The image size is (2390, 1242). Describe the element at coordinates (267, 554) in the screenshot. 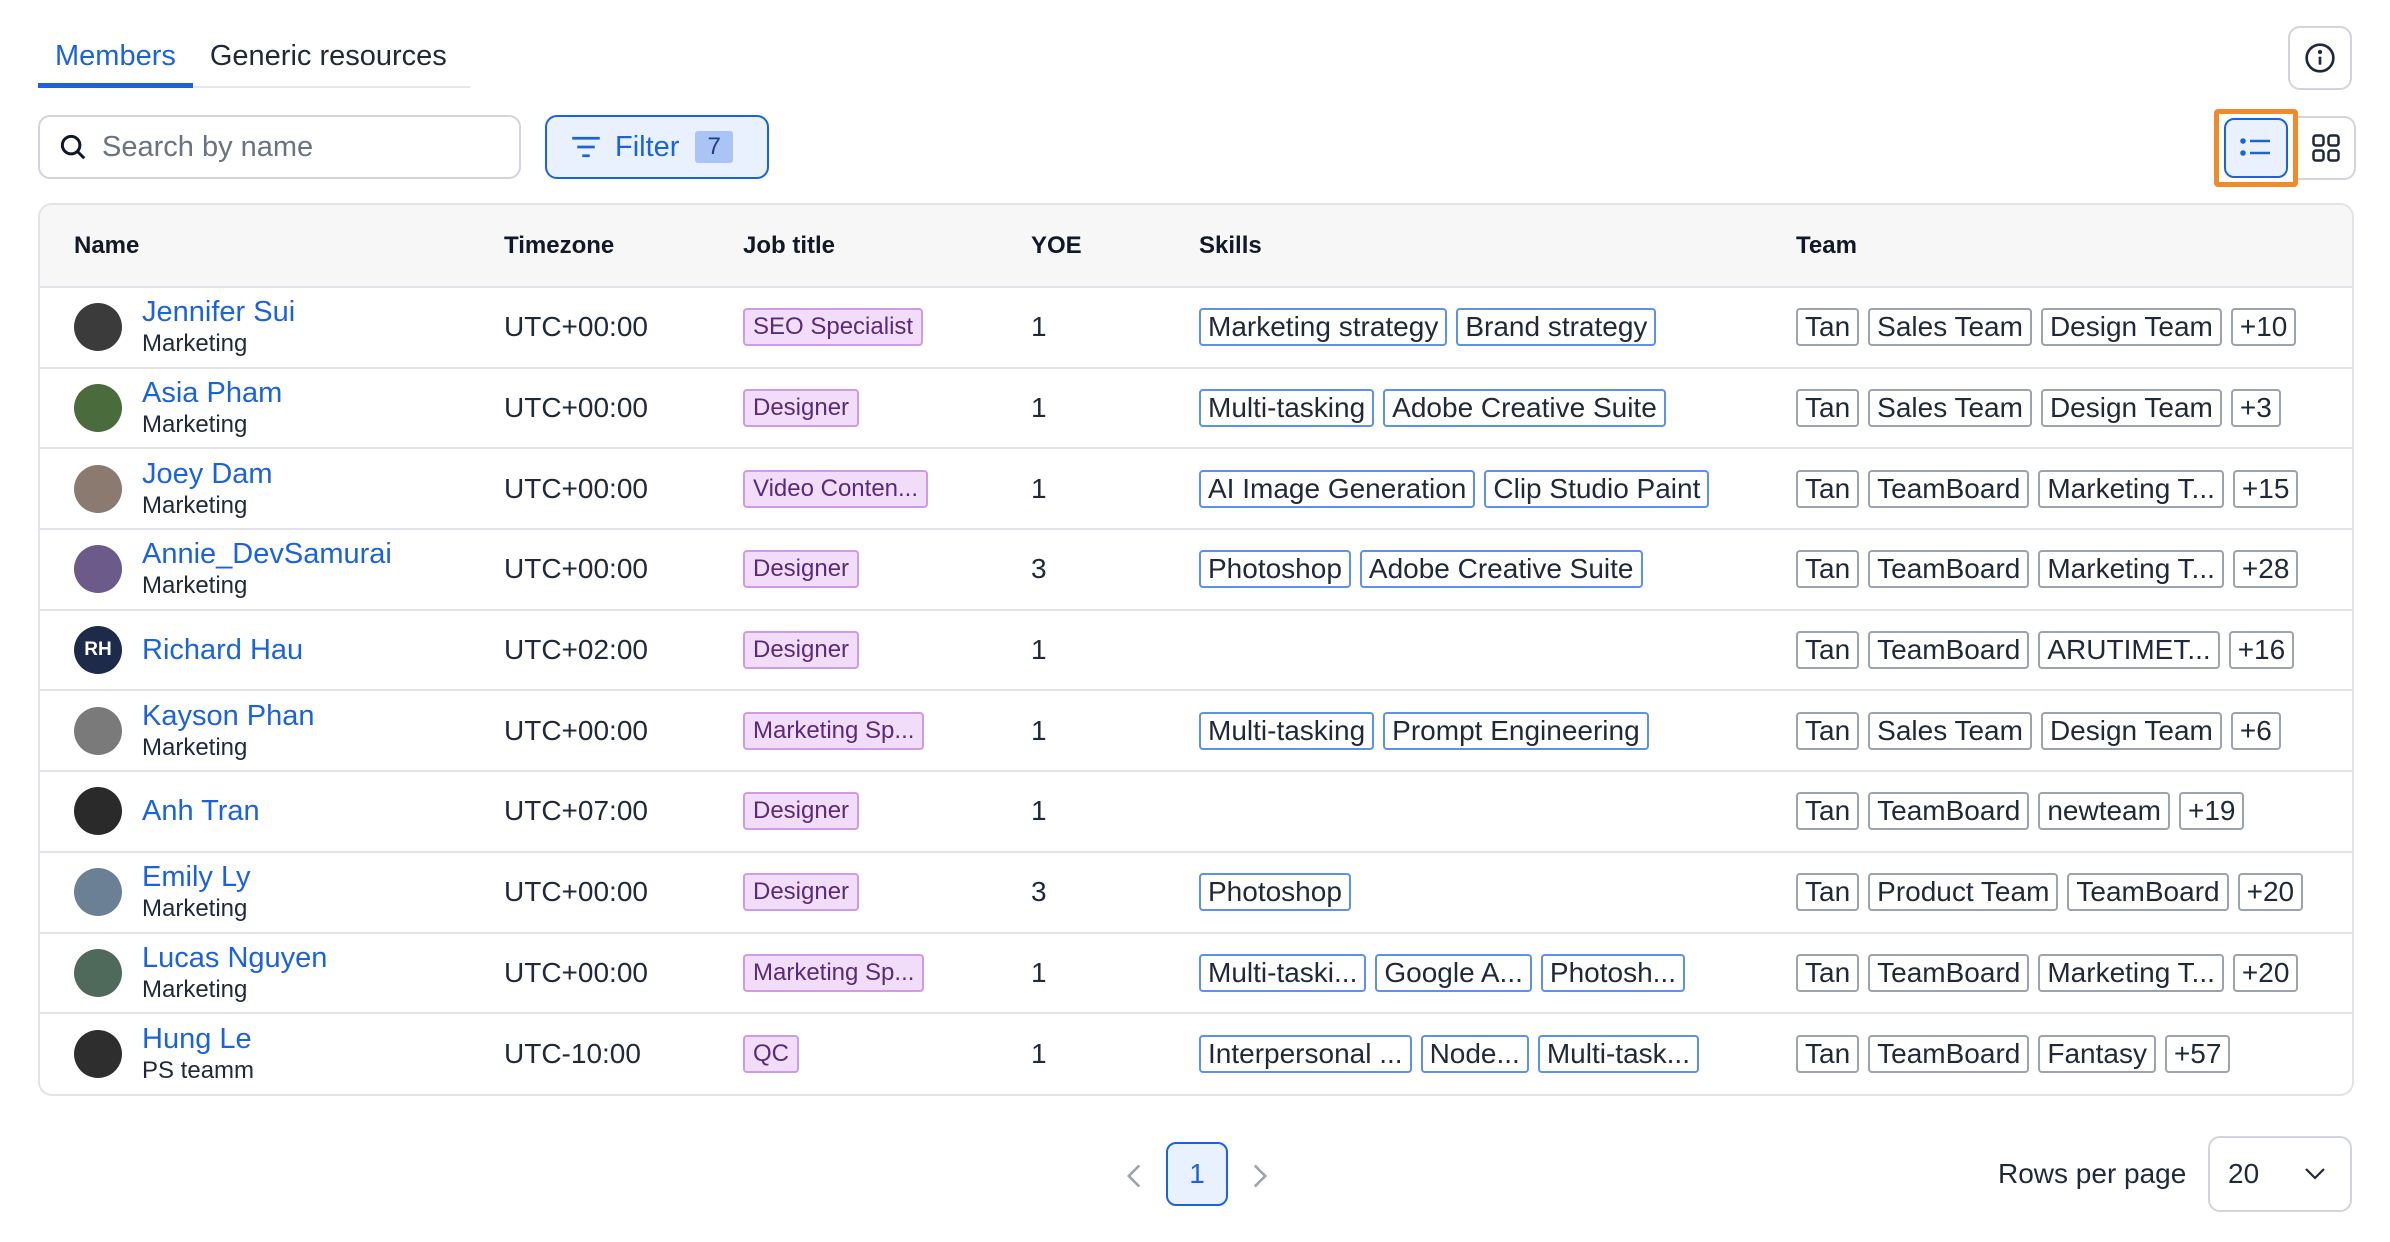

I see `member-name-link: Annie_DevSamurai` at that location.